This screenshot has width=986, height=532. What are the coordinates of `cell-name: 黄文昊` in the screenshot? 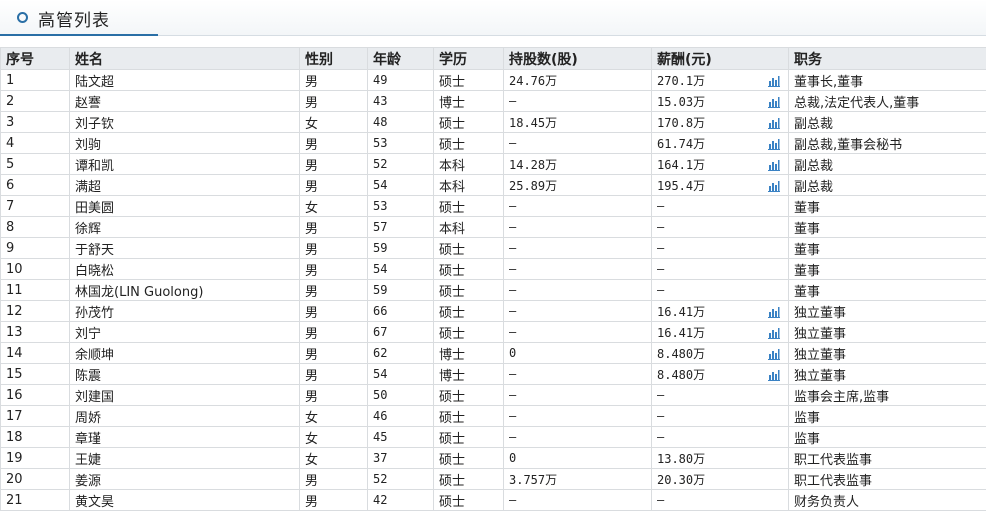 It's located at (184, 500).